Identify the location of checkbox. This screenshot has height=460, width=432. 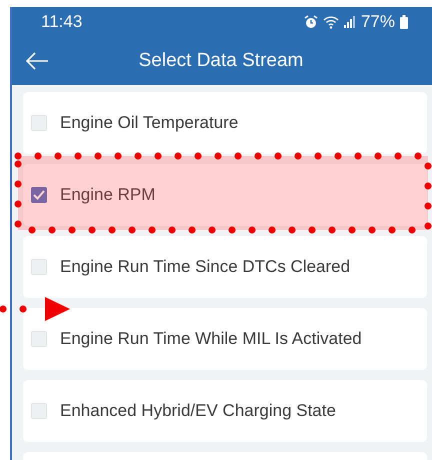
(39, 195).